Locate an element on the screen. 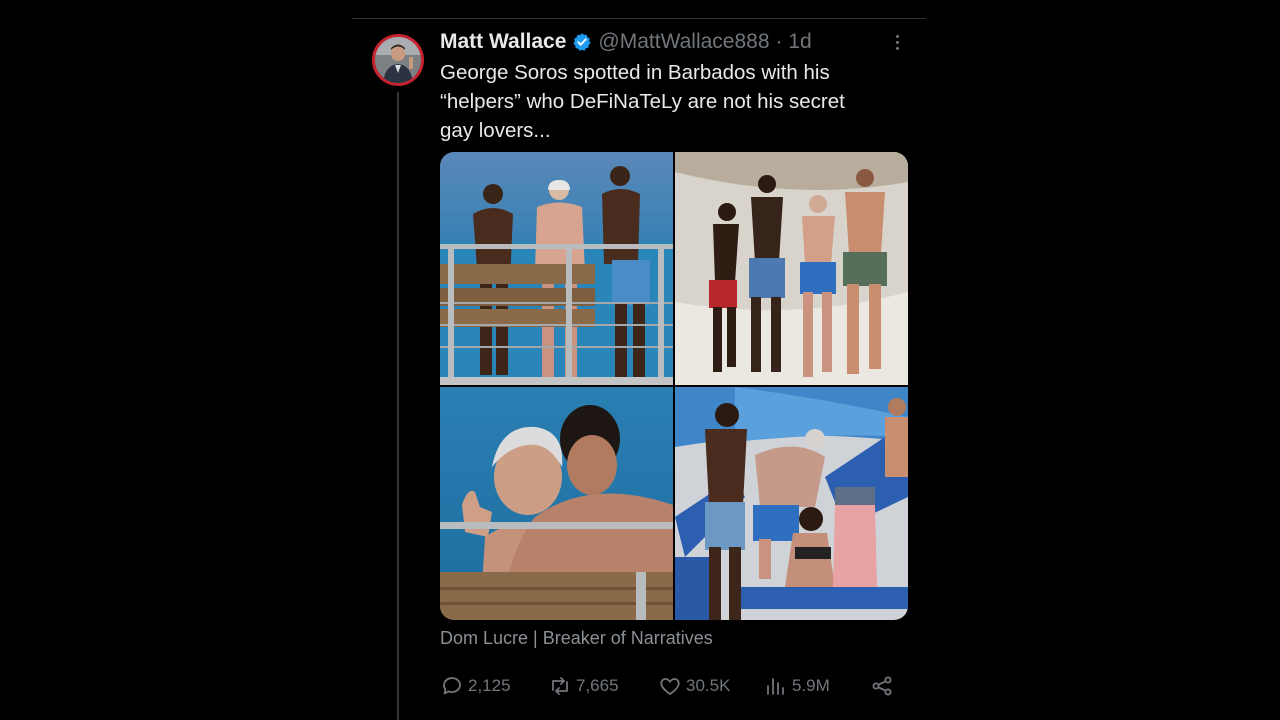  views-button: 5.9M is located at coordinates (797, 686).